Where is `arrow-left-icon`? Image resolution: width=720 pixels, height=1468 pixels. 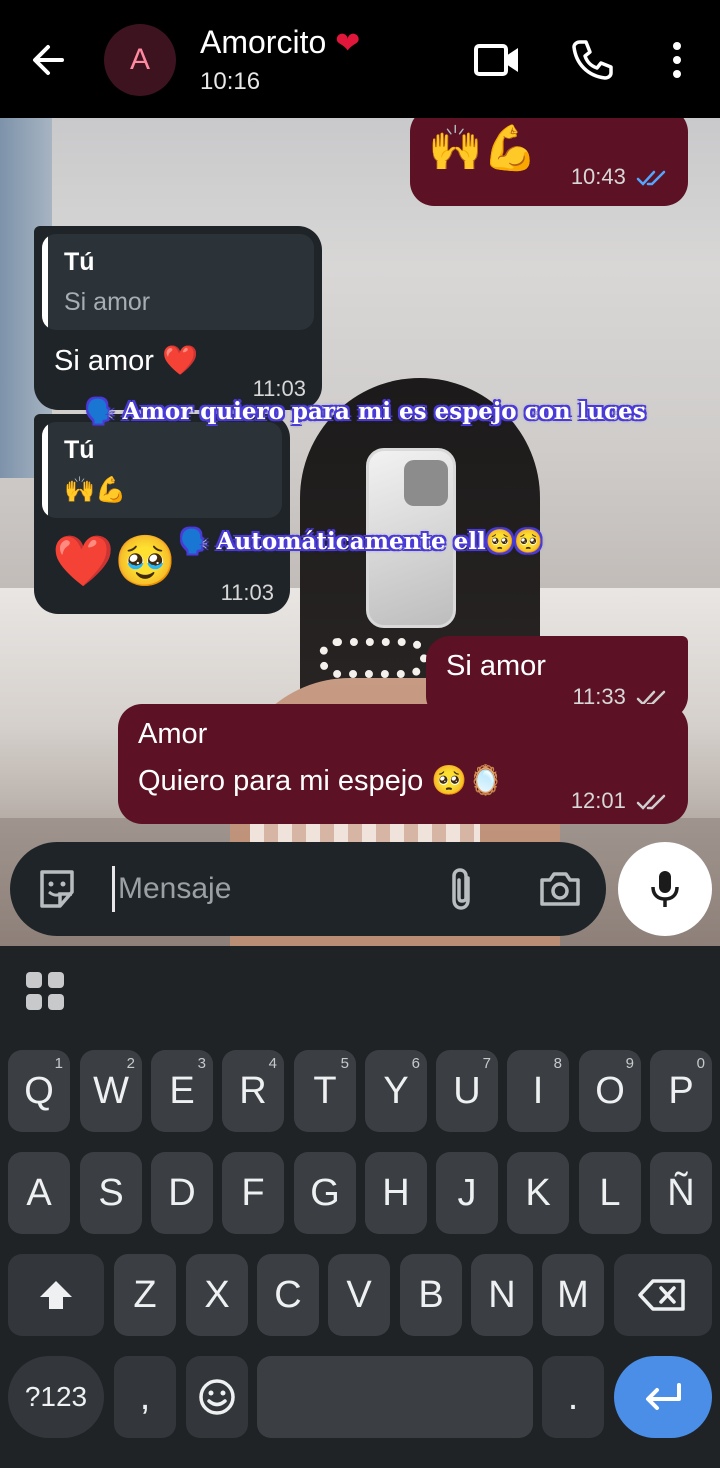
arrow-left-icon is located at coordinates (48, 60).